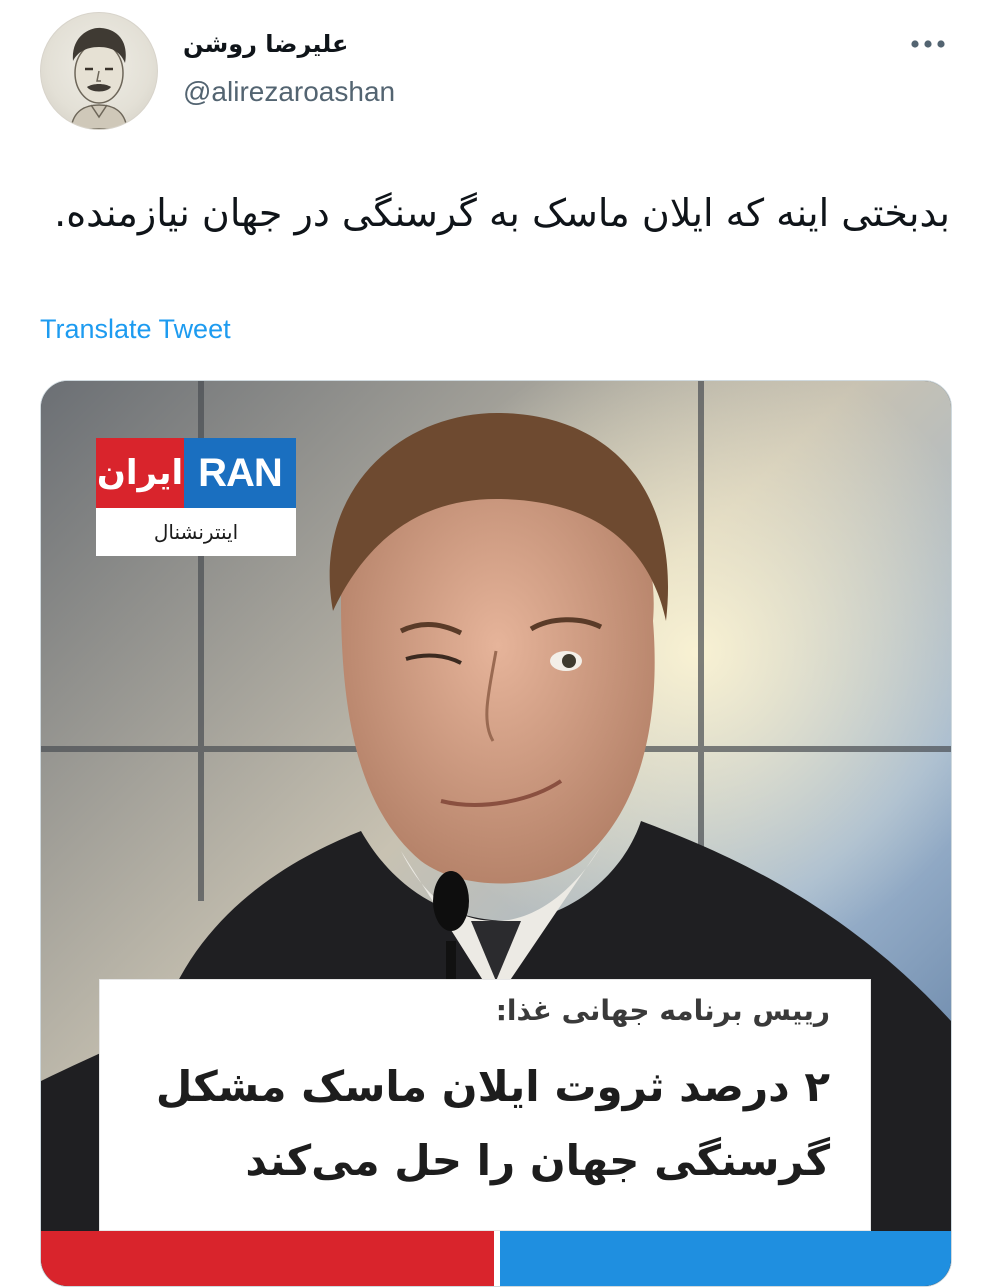  I want to click on display-name-text: علیرضا روشن, so click(266, 44).